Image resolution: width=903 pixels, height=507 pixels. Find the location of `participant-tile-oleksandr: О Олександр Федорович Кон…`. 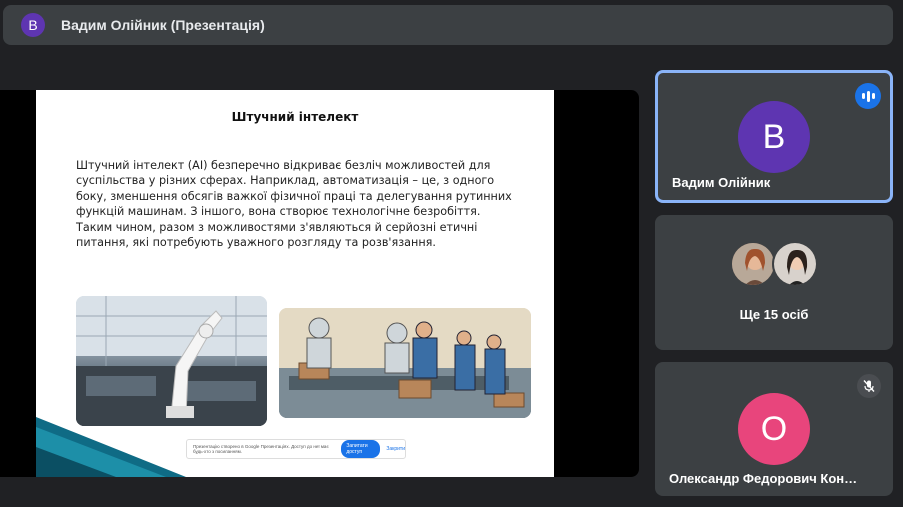

participant-tile-oleksandr: О Олександр Федорович Кон… is located at coordinates (774, 429).